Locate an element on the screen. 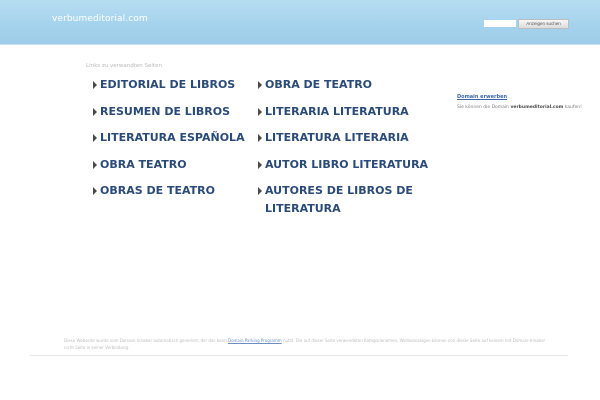  related-link-literaria-literatura: LITERARIA LITERATURA is located at coordinates (333, 112).